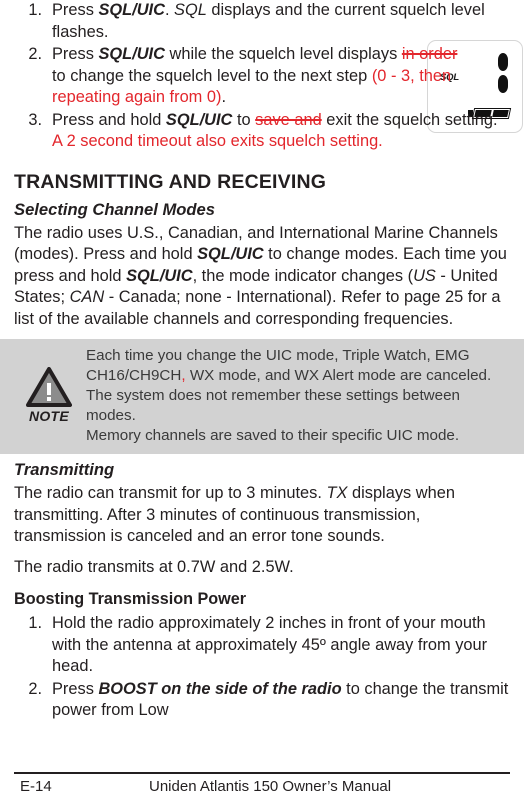 This screenshot has width=524, height=808. Describe the element at coordinates (49, 416) in the screenshot. I see `note-label: NOTE` at that location.